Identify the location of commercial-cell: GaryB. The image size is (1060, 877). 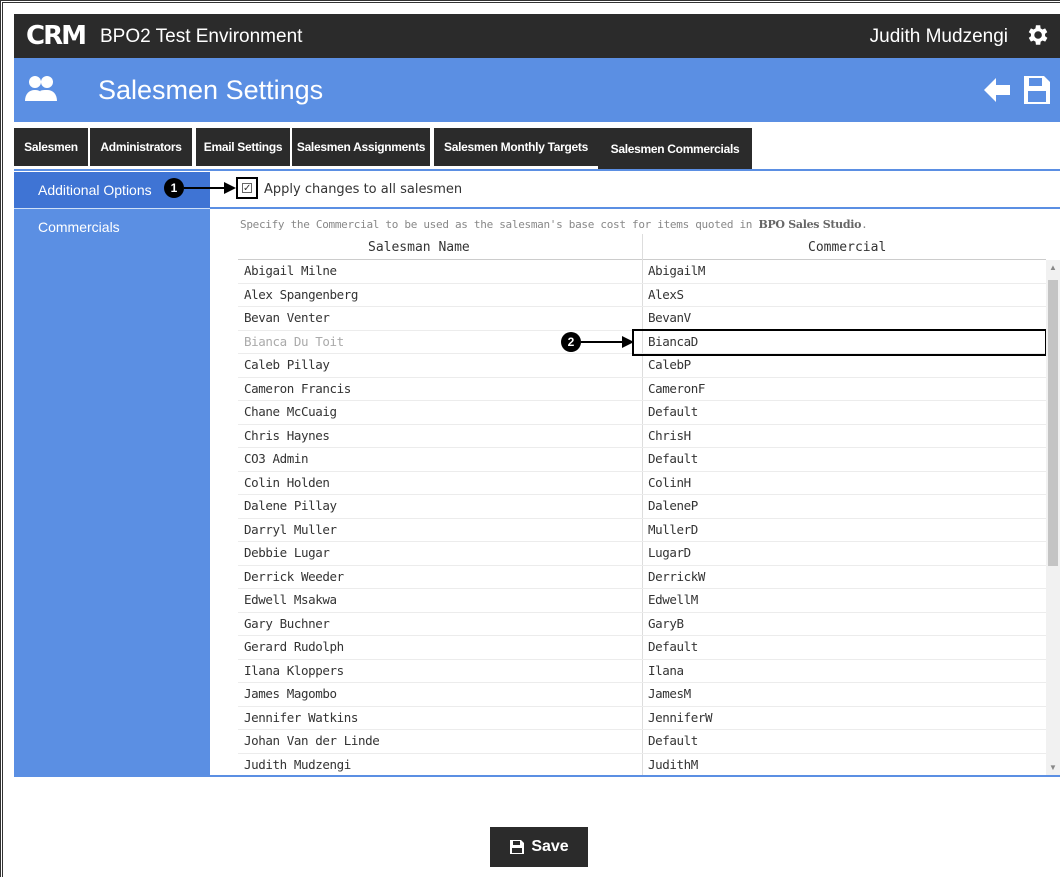
(666, 623).